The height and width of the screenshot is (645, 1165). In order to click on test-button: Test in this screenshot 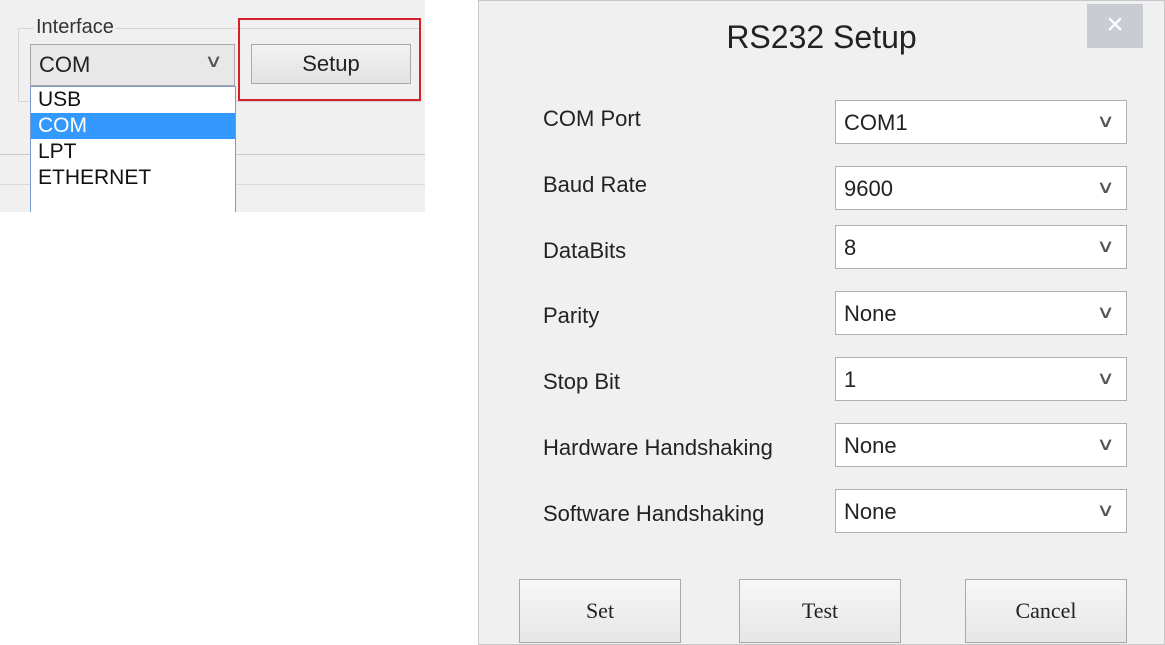, I will do `click(820, 611)`.